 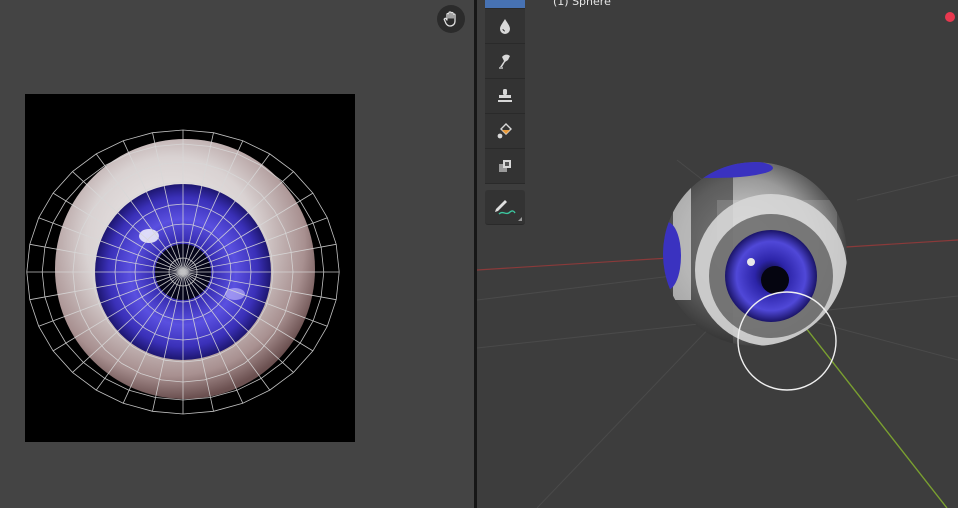 I want to click on bucket-icon, so click(x=504, y=131).